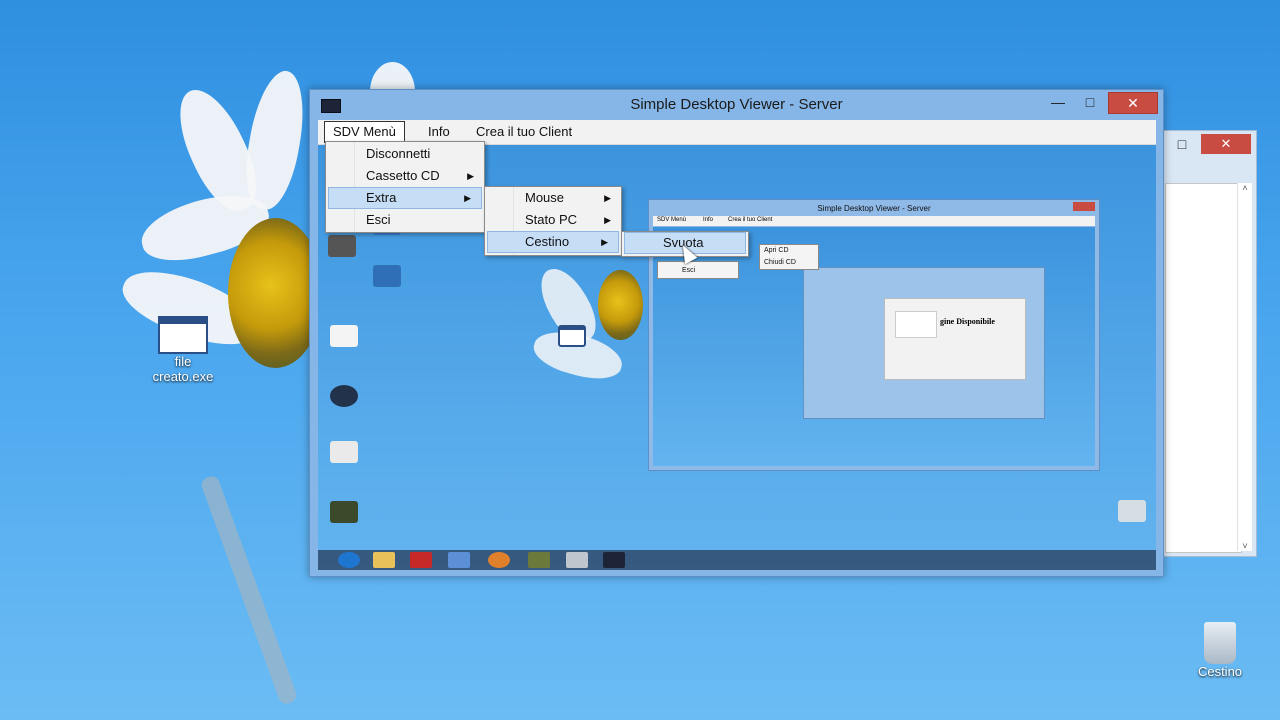 Image resolution: width=1280 pixels, height=720 pixels. What do you see at coordinates (249, 590) in the screenshot?
I see `flower-stem` at bounding box center [249, 590].